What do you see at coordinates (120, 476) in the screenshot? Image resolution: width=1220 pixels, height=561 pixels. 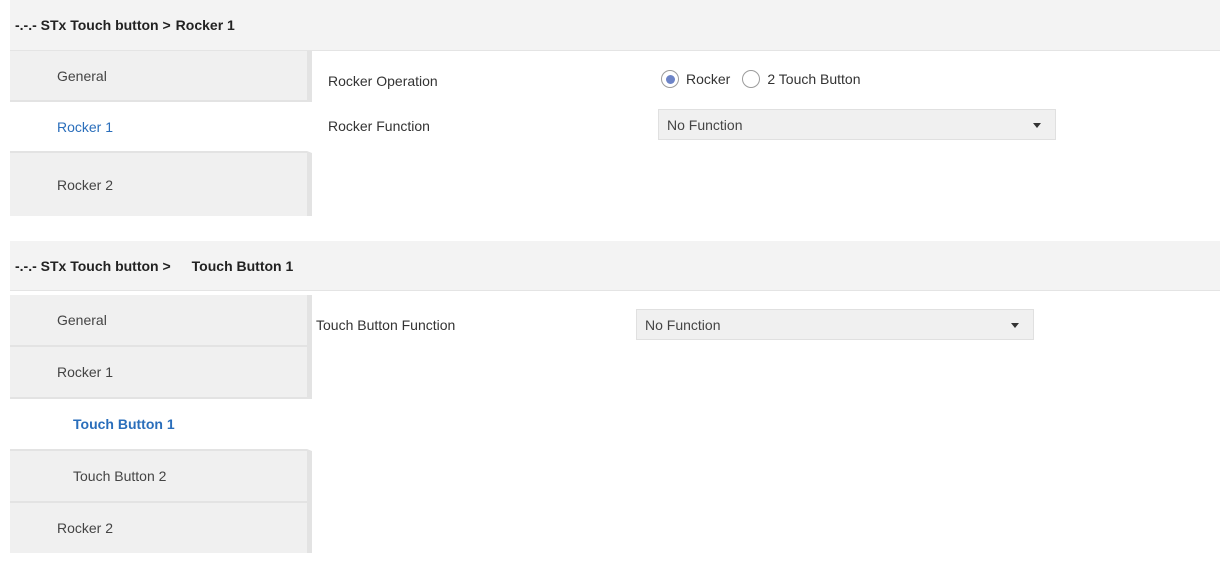 I see `sidebar-item-label: Touch Button 2` at bounding box center [120, 476].